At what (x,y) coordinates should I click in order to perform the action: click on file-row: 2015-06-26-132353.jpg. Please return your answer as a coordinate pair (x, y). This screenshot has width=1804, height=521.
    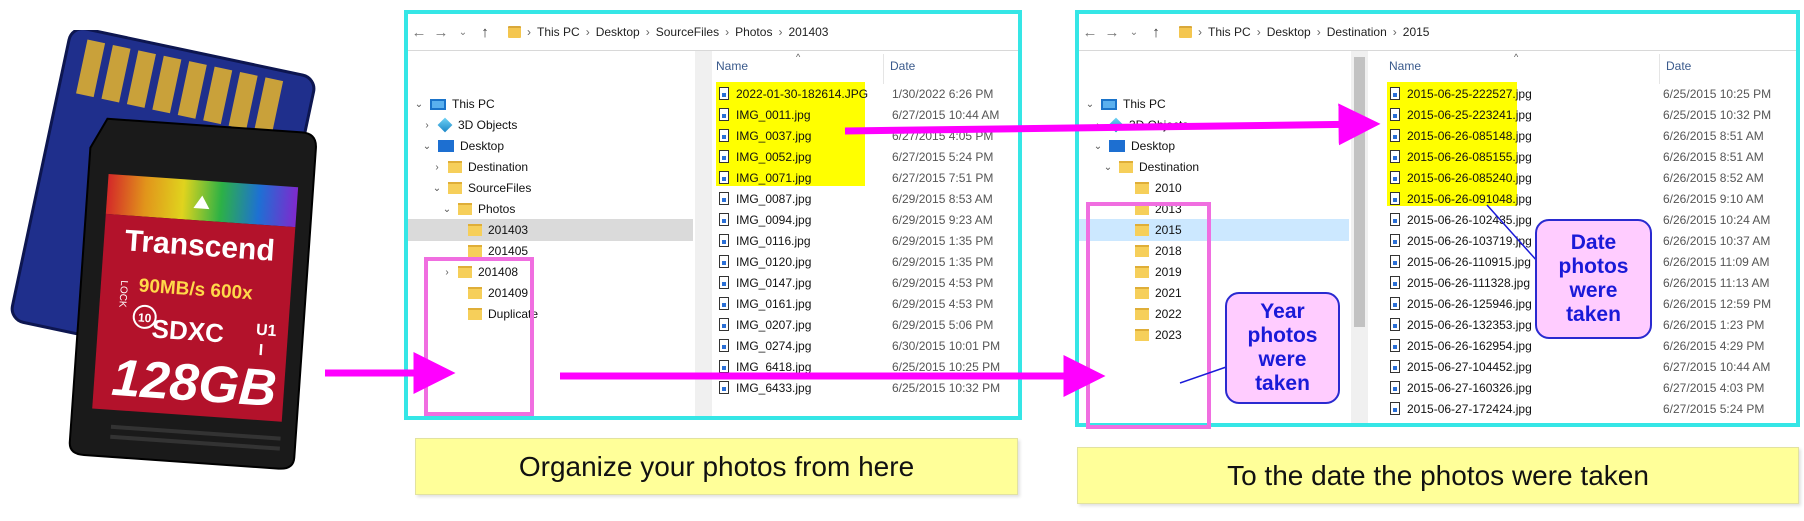
    Looking at the image, I should click on (1461, 324).